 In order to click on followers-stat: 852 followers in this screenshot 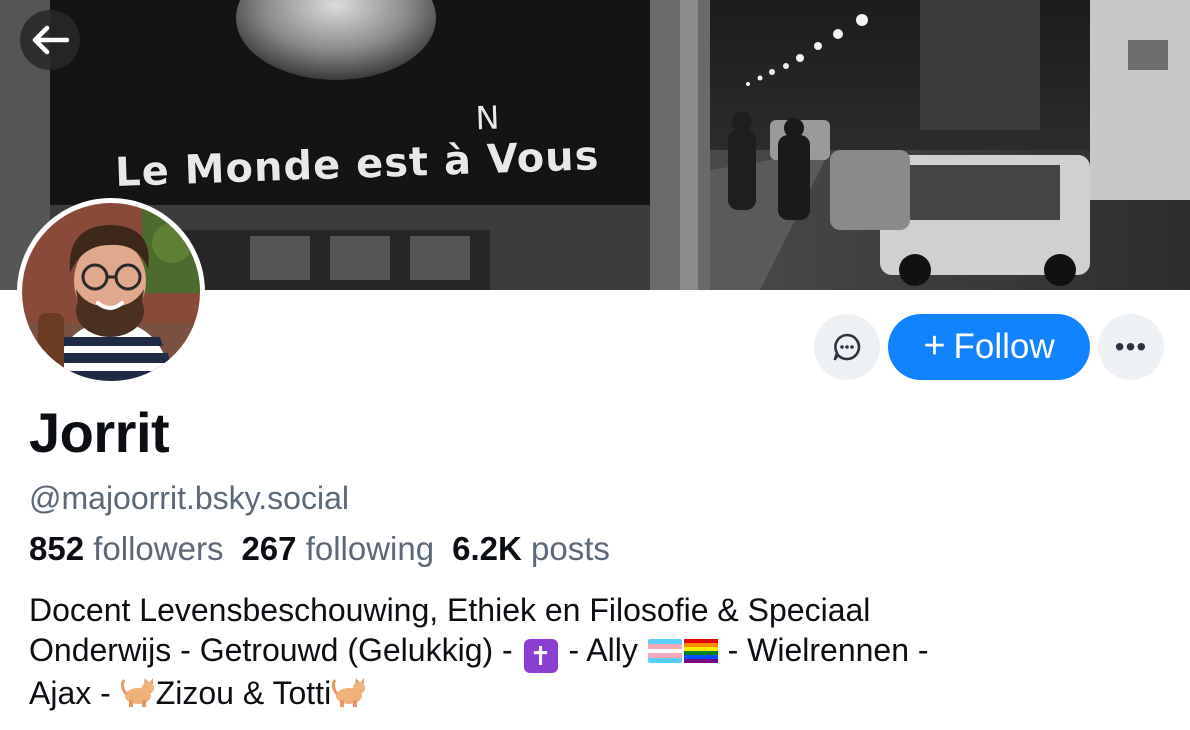, I will do `click(126, 549)`.